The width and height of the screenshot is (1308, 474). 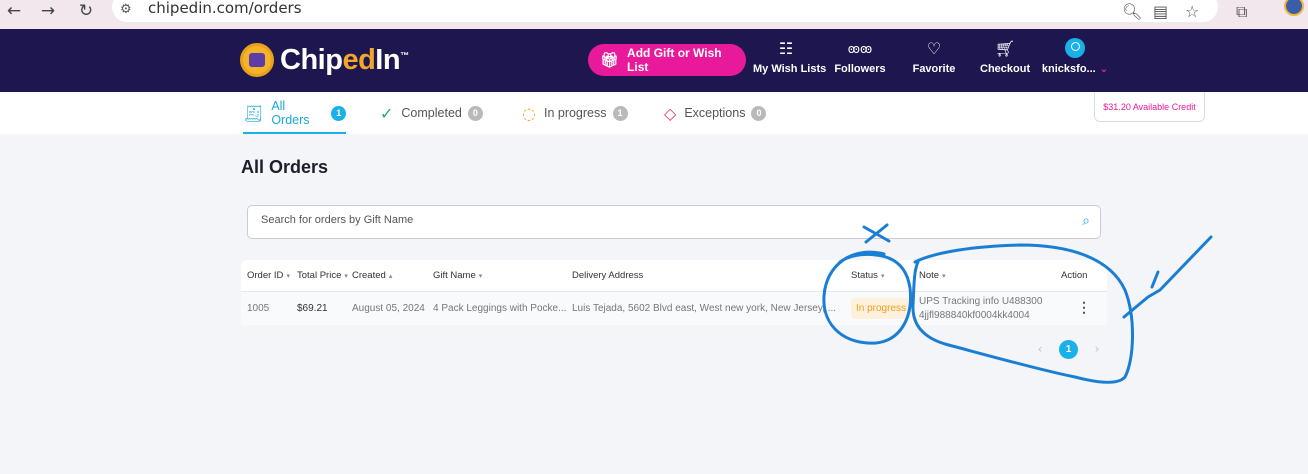 What do you see at coordinates (1005, 60) in the screenshot?
I see `nav-checkout: 🛒︎ Checkout` at bounding box center [1005, 60].